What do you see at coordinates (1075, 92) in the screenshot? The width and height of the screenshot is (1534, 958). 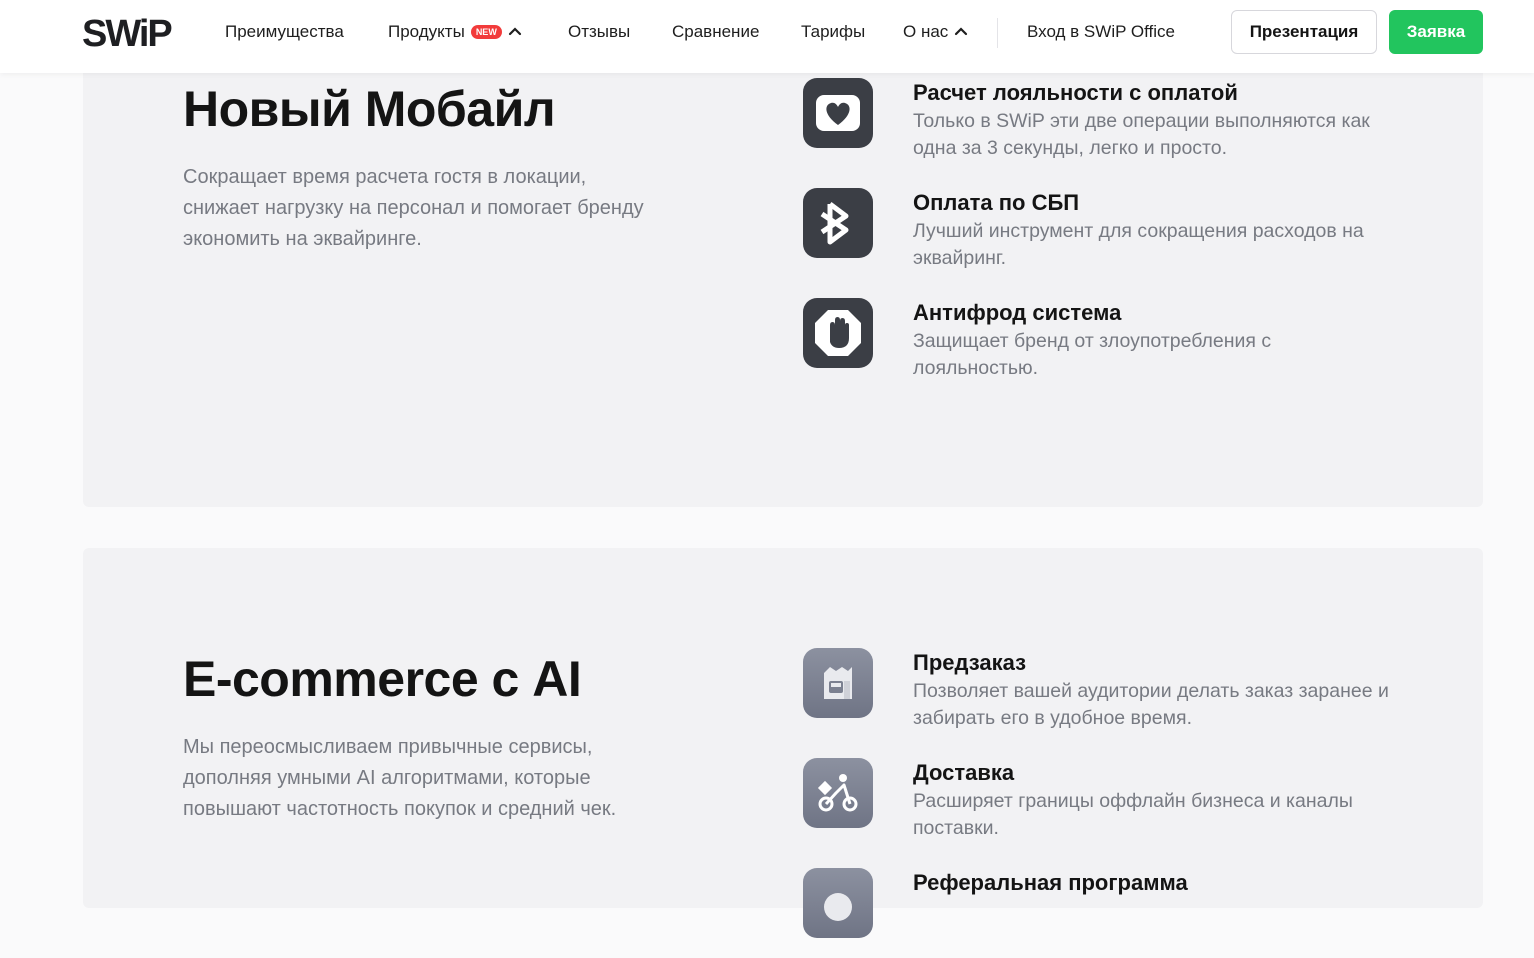 I see `feature-title: Расчет лояльности с оплатой` at bounding box center [1075, 92].